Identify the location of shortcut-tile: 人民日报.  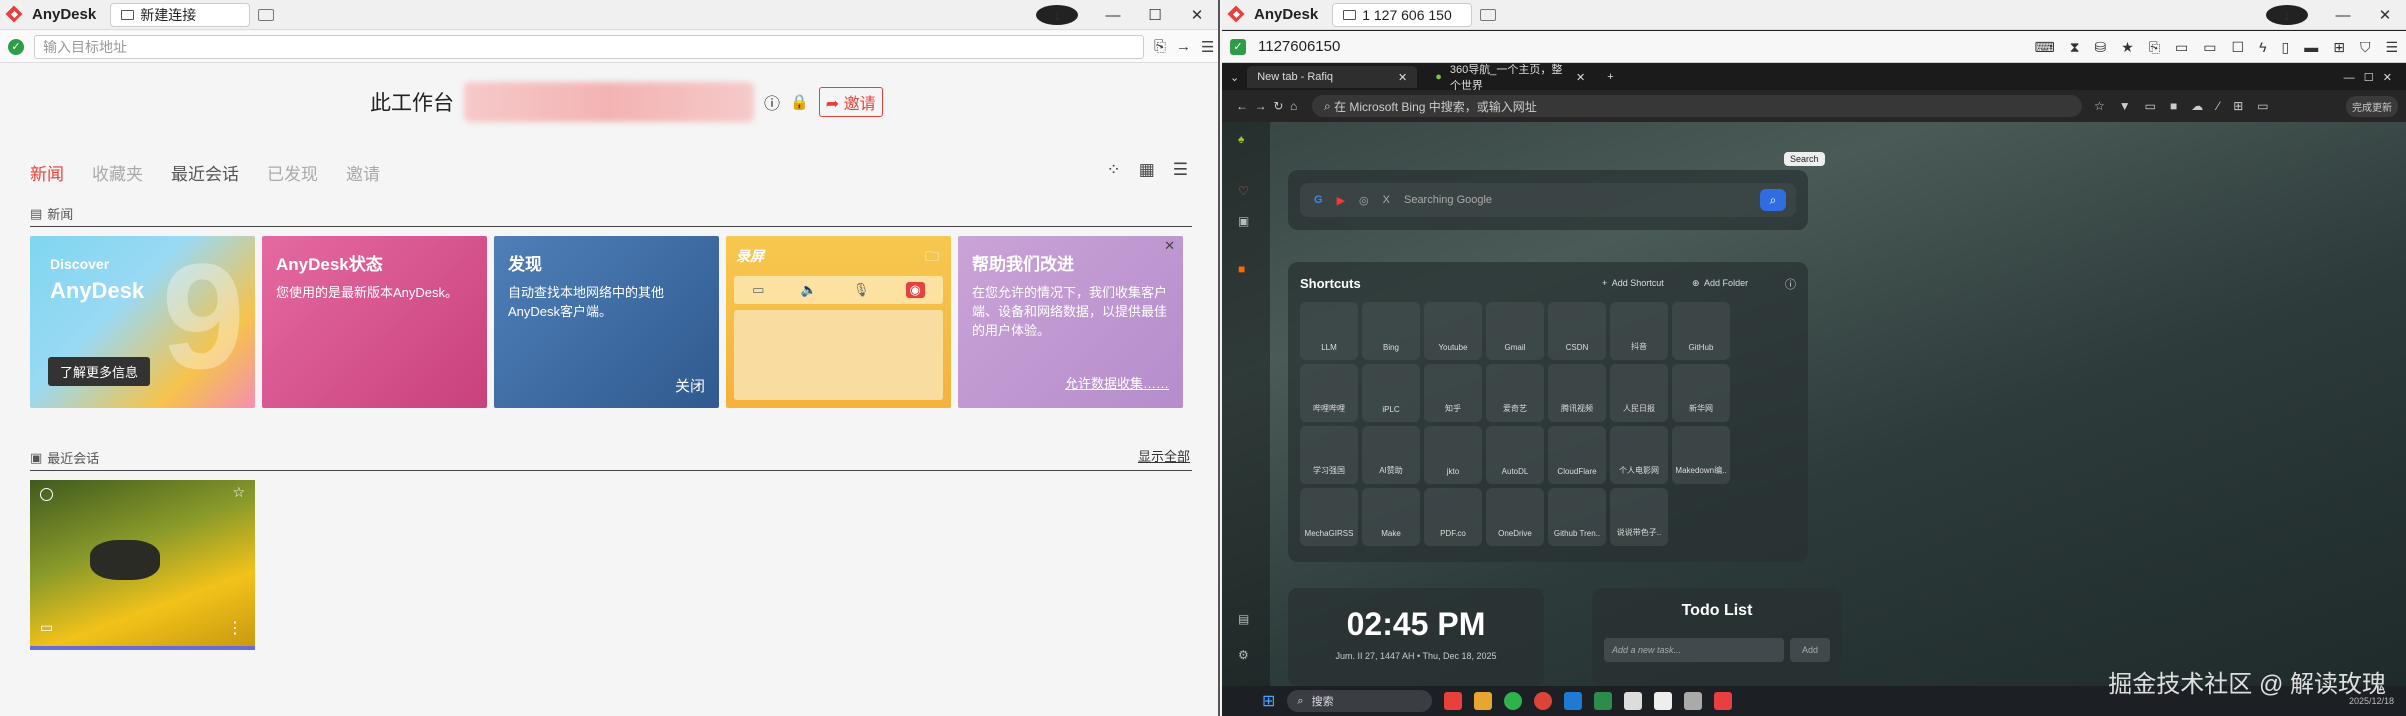
(1639, 393).